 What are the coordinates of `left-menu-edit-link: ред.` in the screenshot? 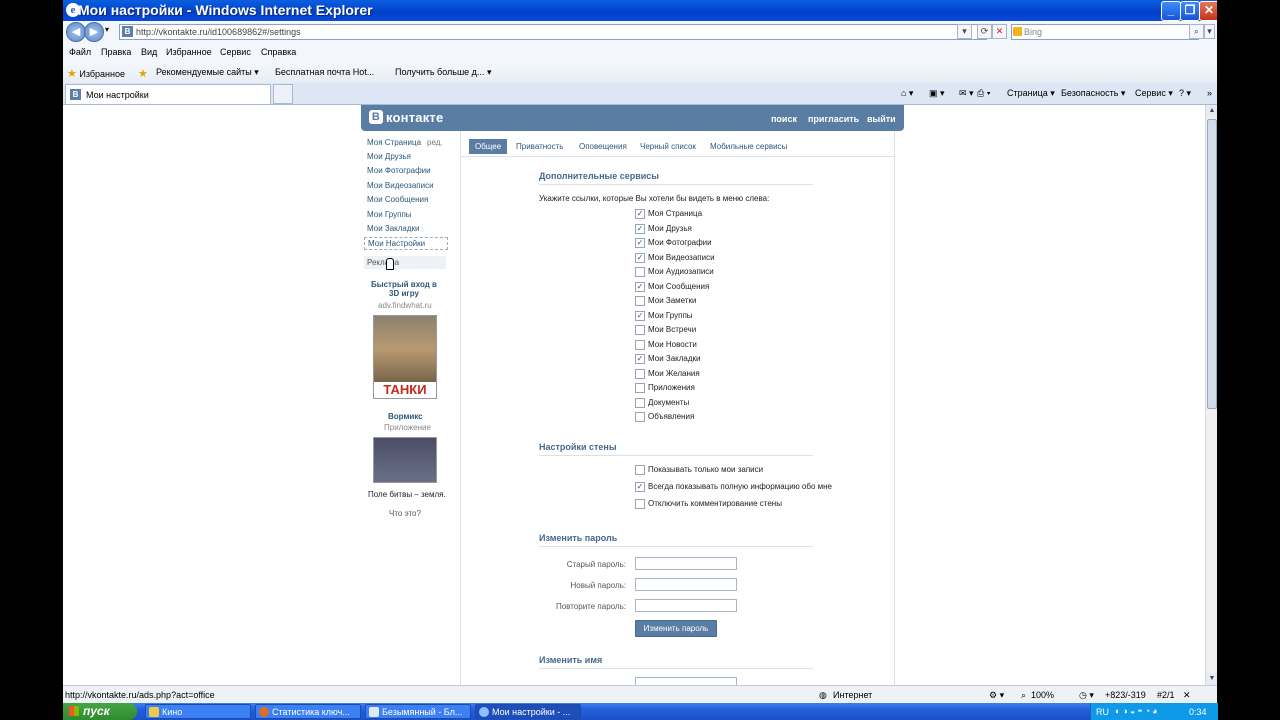 It's located at (435, 142).